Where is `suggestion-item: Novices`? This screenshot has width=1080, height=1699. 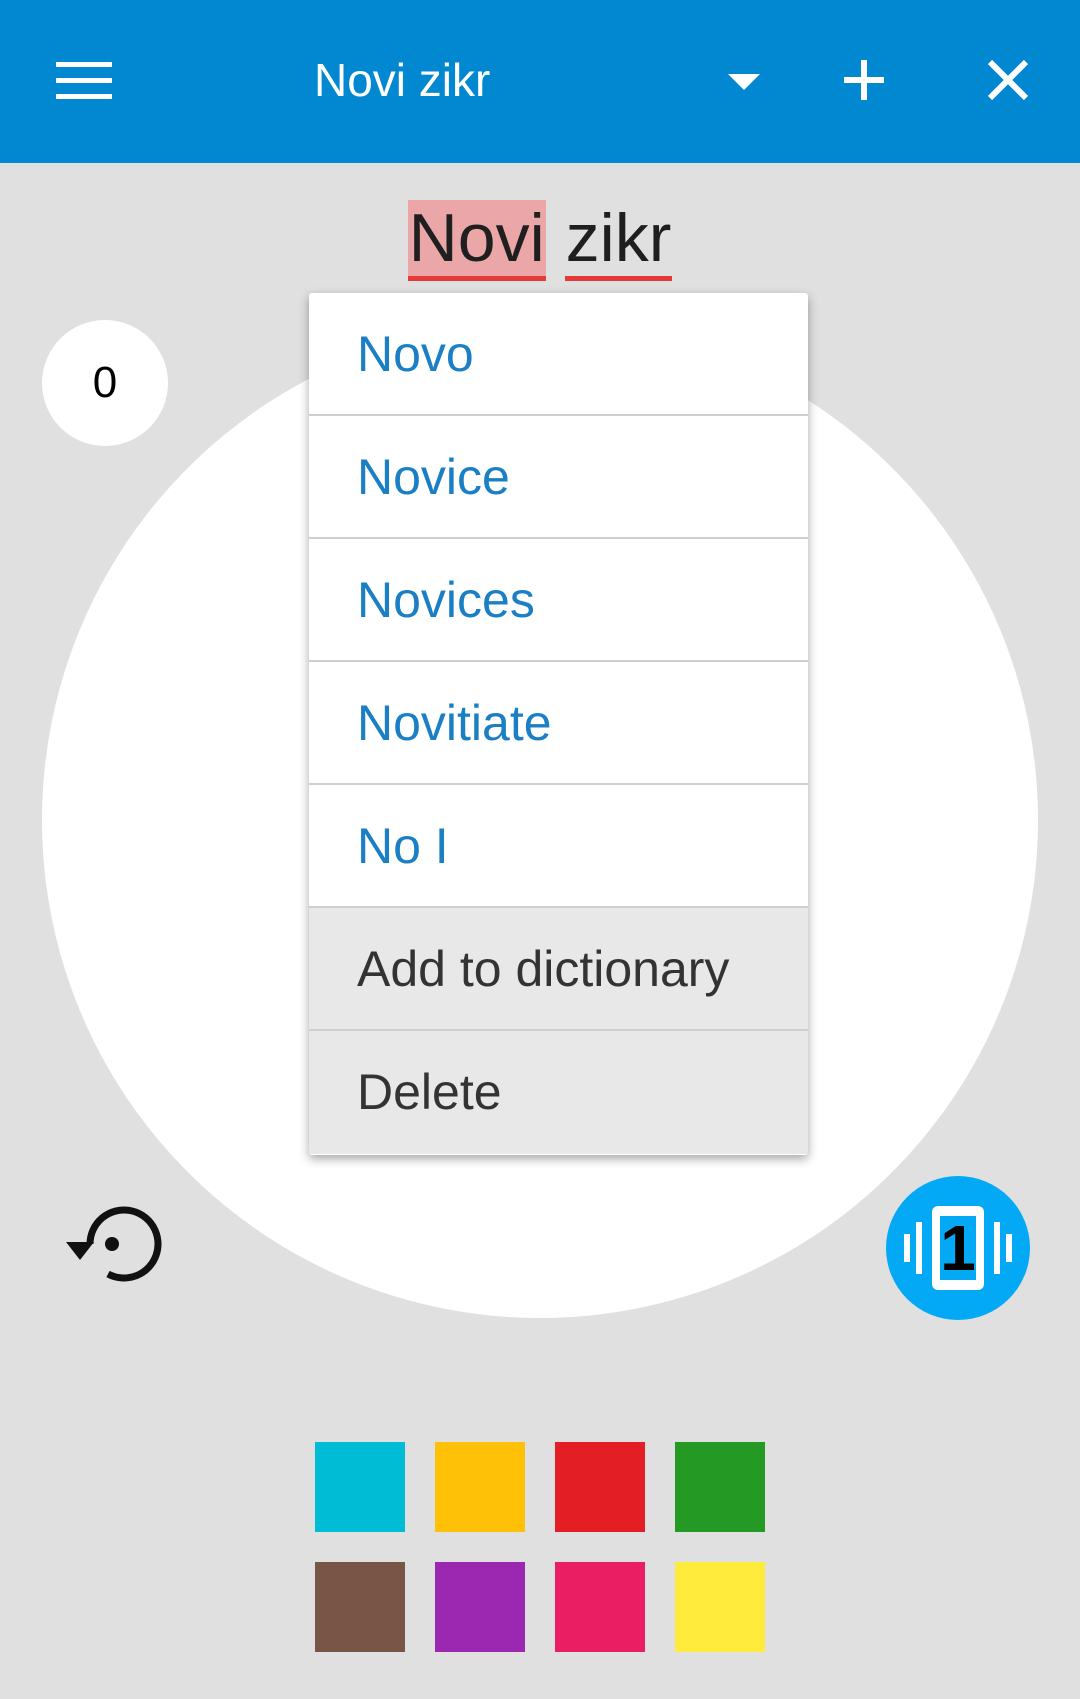 suggestion-item: Novices is located at coordinates (558, 600).